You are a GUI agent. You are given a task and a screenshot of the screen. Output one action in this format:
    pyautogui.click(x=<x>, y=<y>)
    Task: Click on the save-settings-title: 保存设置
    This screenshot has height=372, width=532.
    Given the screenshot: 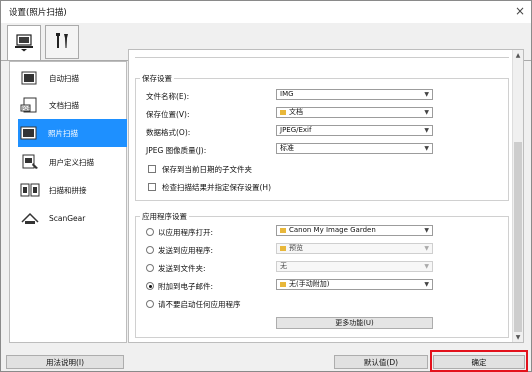 What is the action you would take?
    pyautogui.click(x=157, y=78)
    